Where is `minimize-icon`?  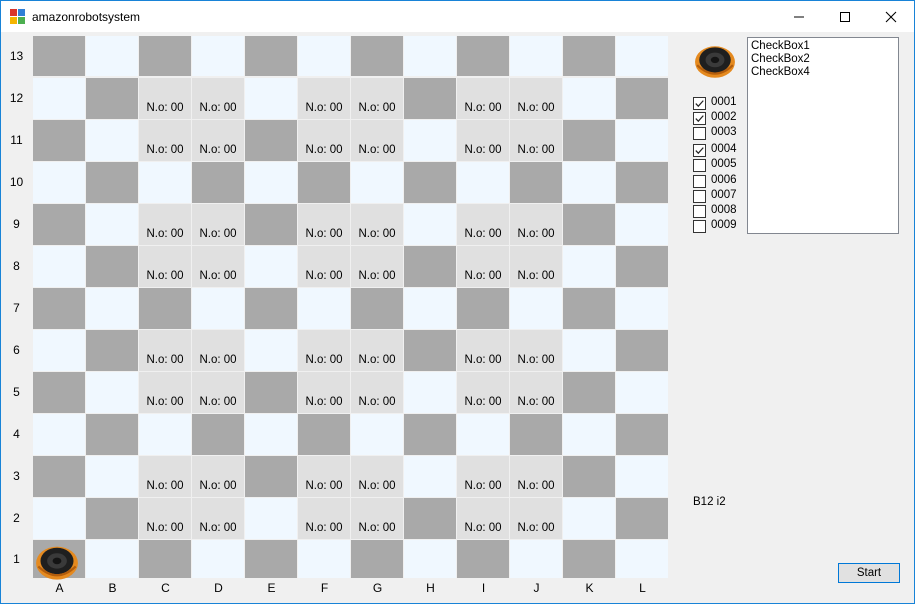 minimize-icon is located at coordinates (799, 17).